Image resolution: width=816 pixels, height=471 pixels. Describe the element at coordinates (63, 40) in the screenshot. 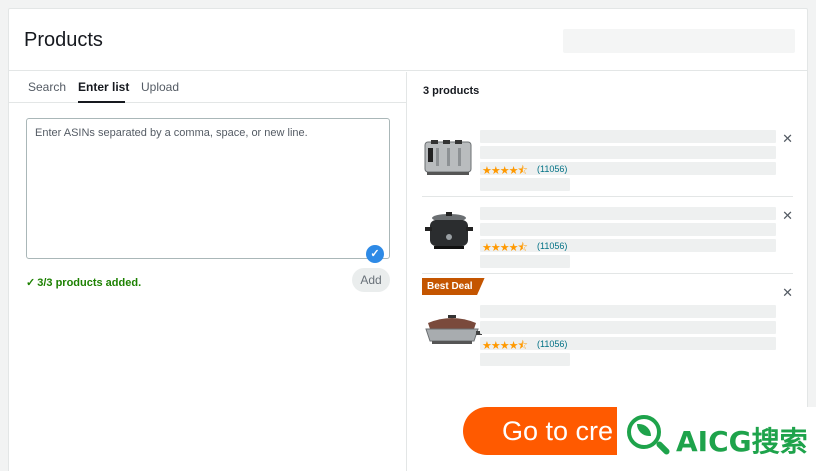

I see `page-title: Products` at that location.